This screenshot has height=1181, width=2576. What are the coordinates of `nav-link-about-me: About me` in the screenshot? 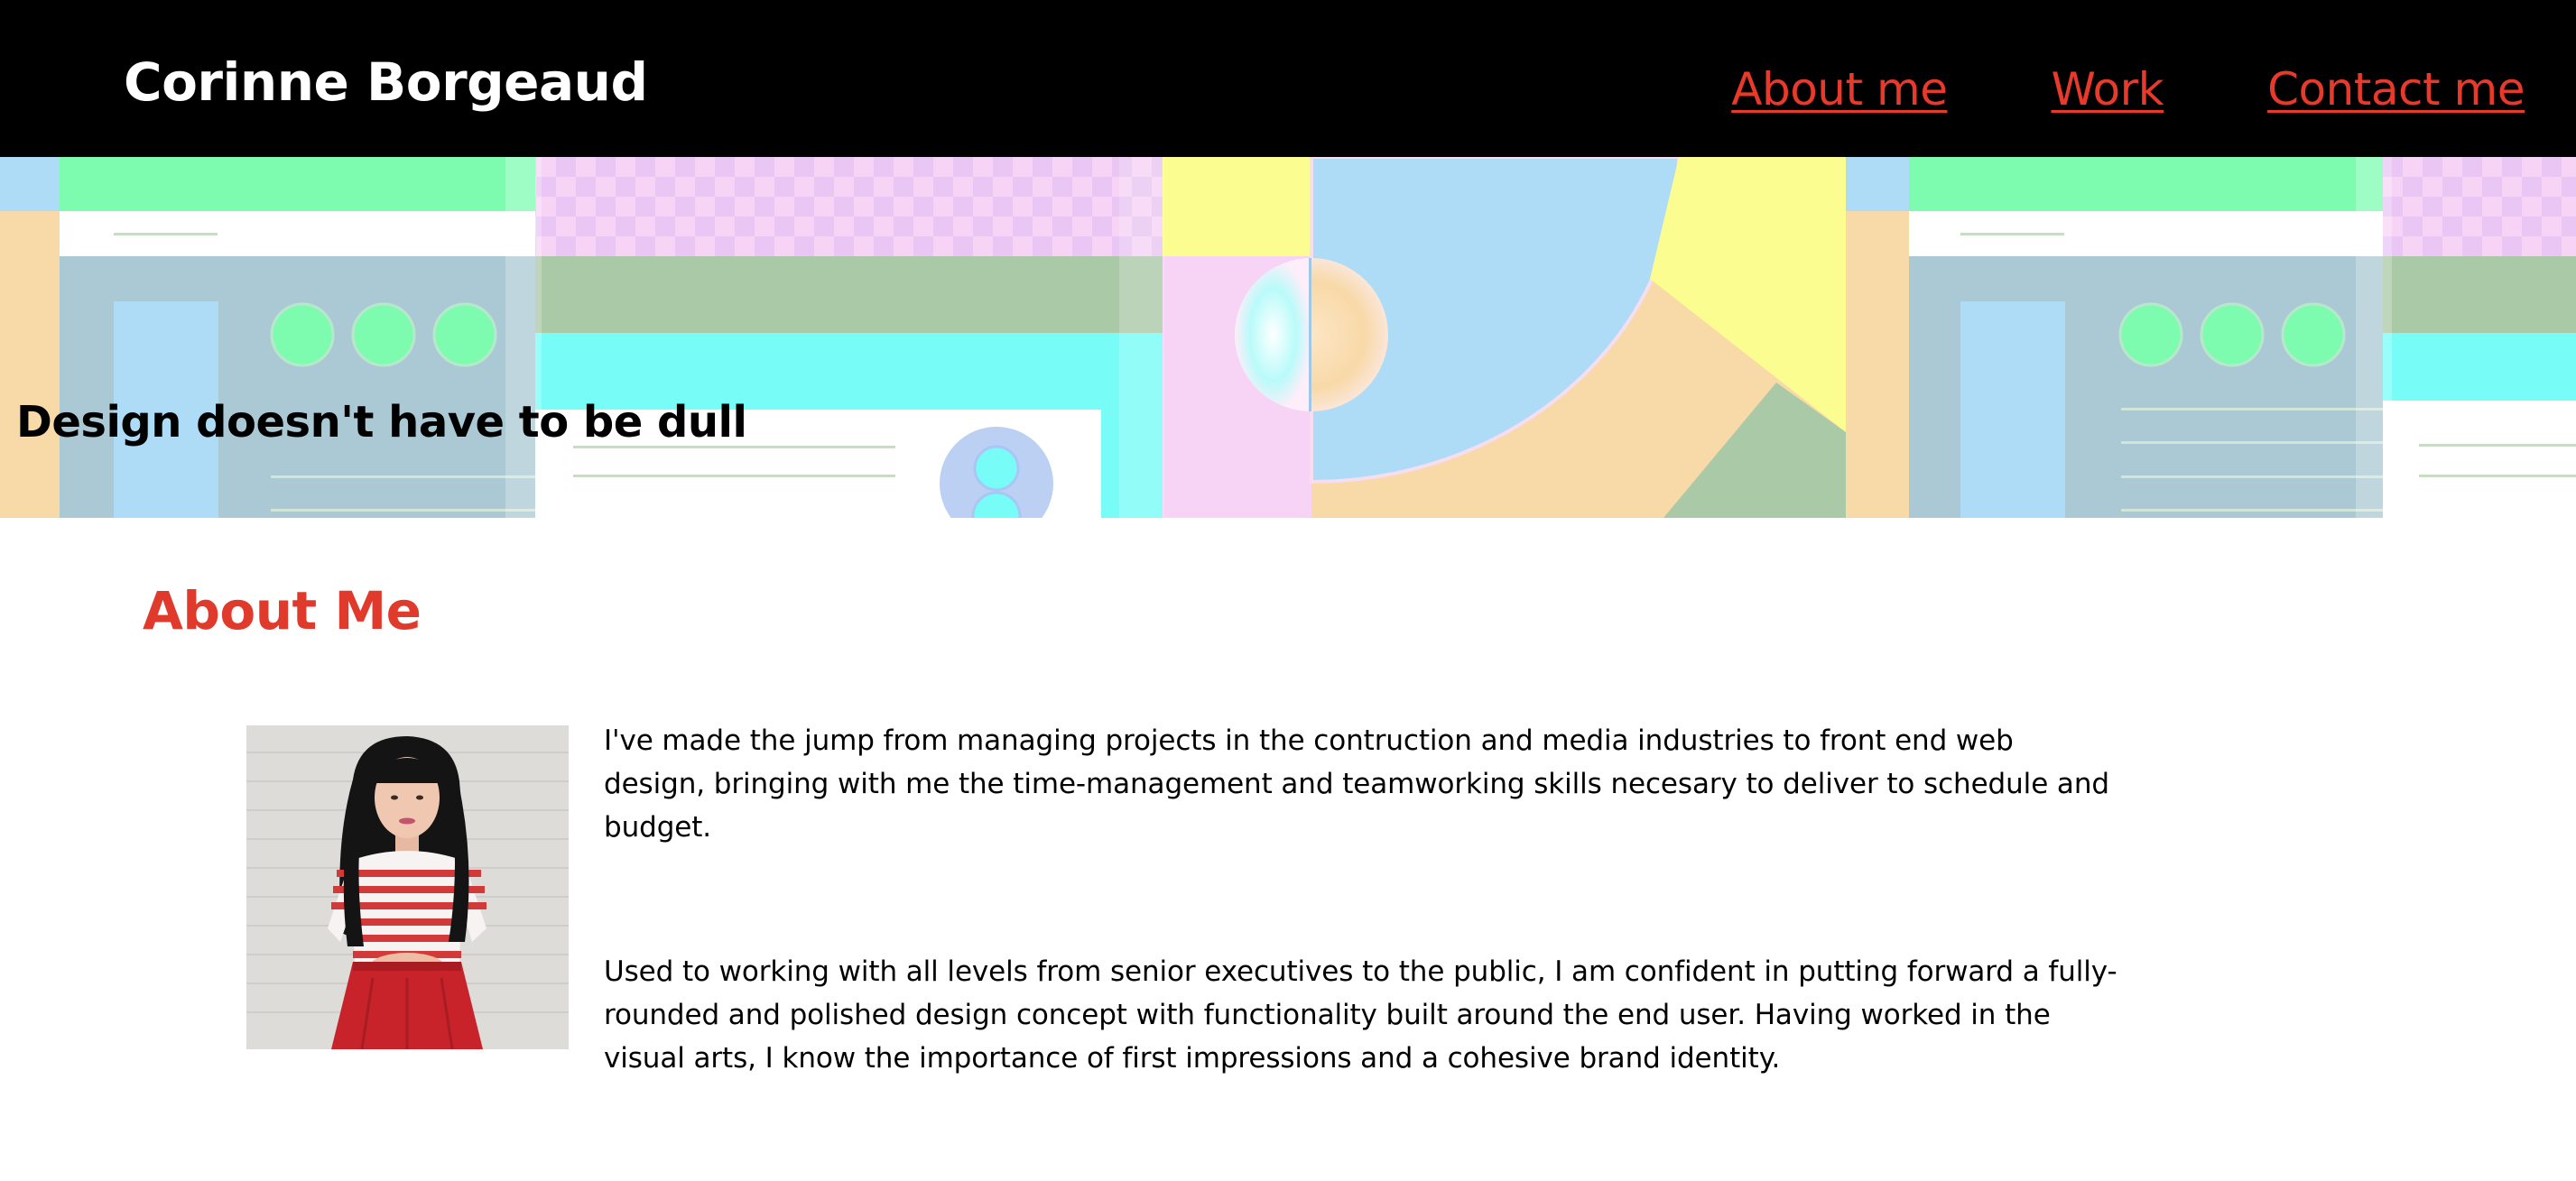 It's located at (1839, 89).